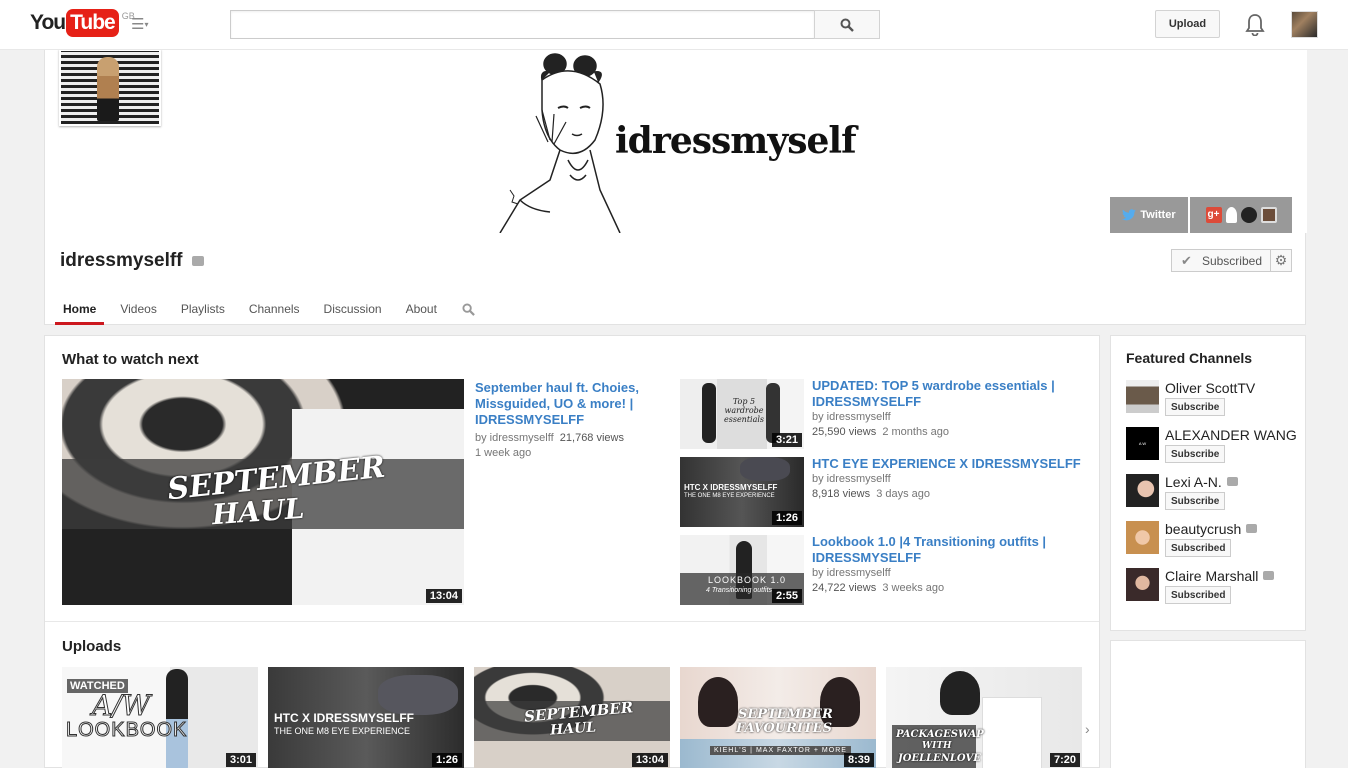 Image resolution: width=1348 pixels, height=768 pixels. Describe the element at coordinates (858, 760) in the screenshot. I see `video-duration: 8:39` at that location.